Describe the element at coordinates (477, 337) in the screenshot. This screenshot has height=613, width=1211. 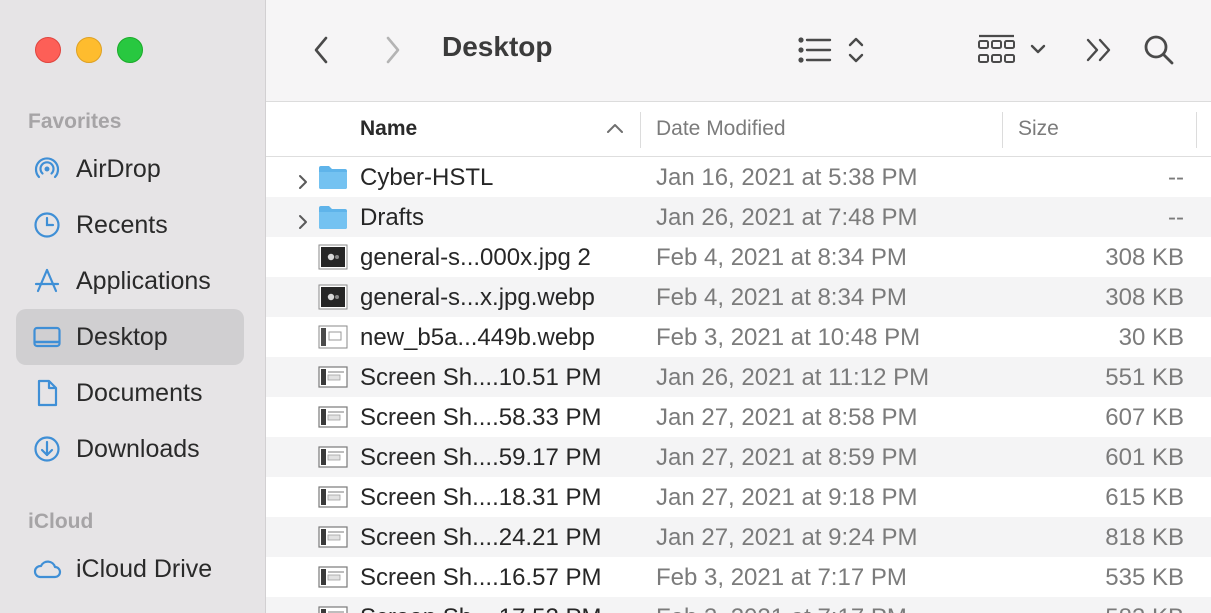
I see `file-name: new_b5a...449b.webp` at that location.